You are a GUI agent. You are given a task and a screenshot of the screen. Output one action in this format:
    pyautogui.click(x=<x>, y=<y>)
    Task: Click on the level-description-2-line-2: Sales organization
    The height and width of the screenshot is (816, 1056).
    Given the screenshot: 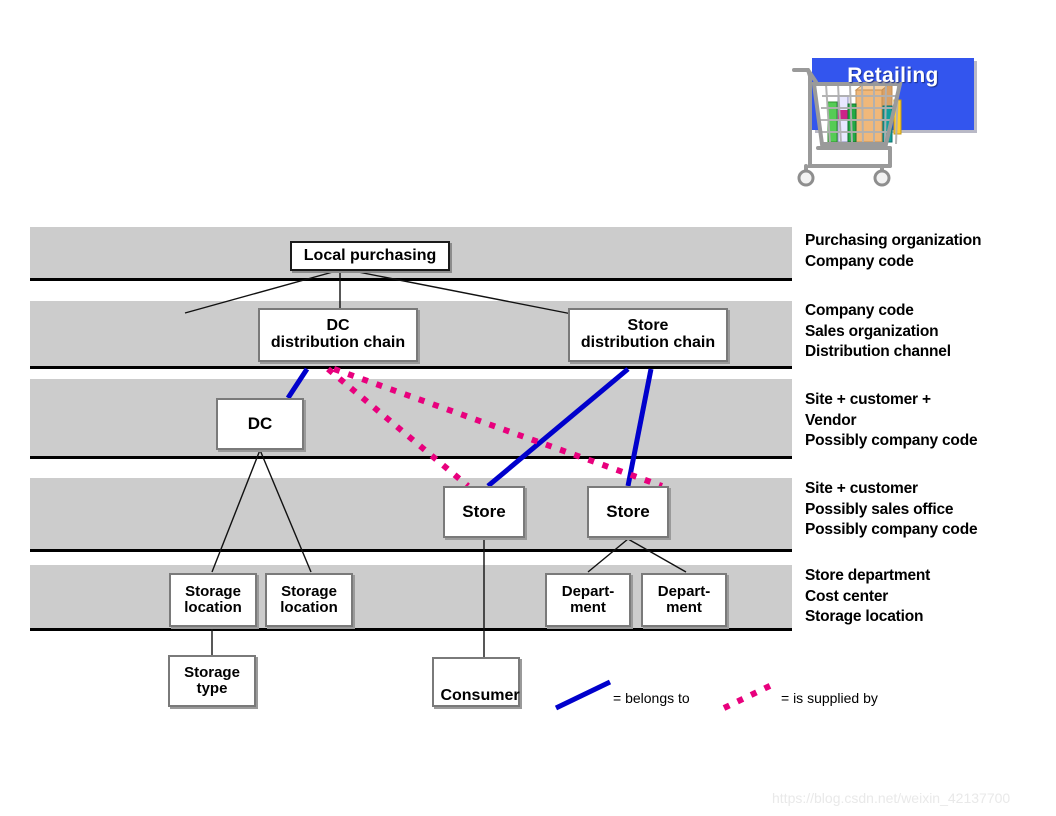 What is the action you would take?
    pyautogui.click(x=872, y=331)
    